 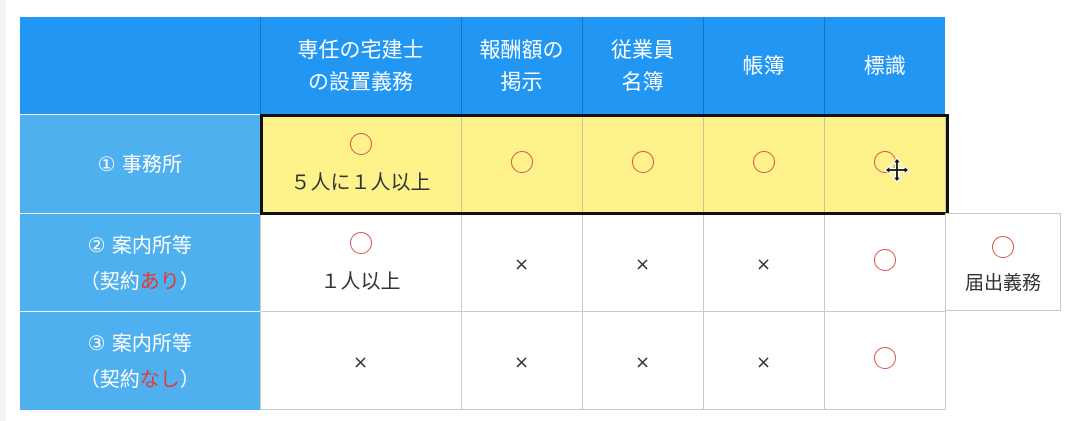 I want to click on header-corner, so click(x=140, y=66).